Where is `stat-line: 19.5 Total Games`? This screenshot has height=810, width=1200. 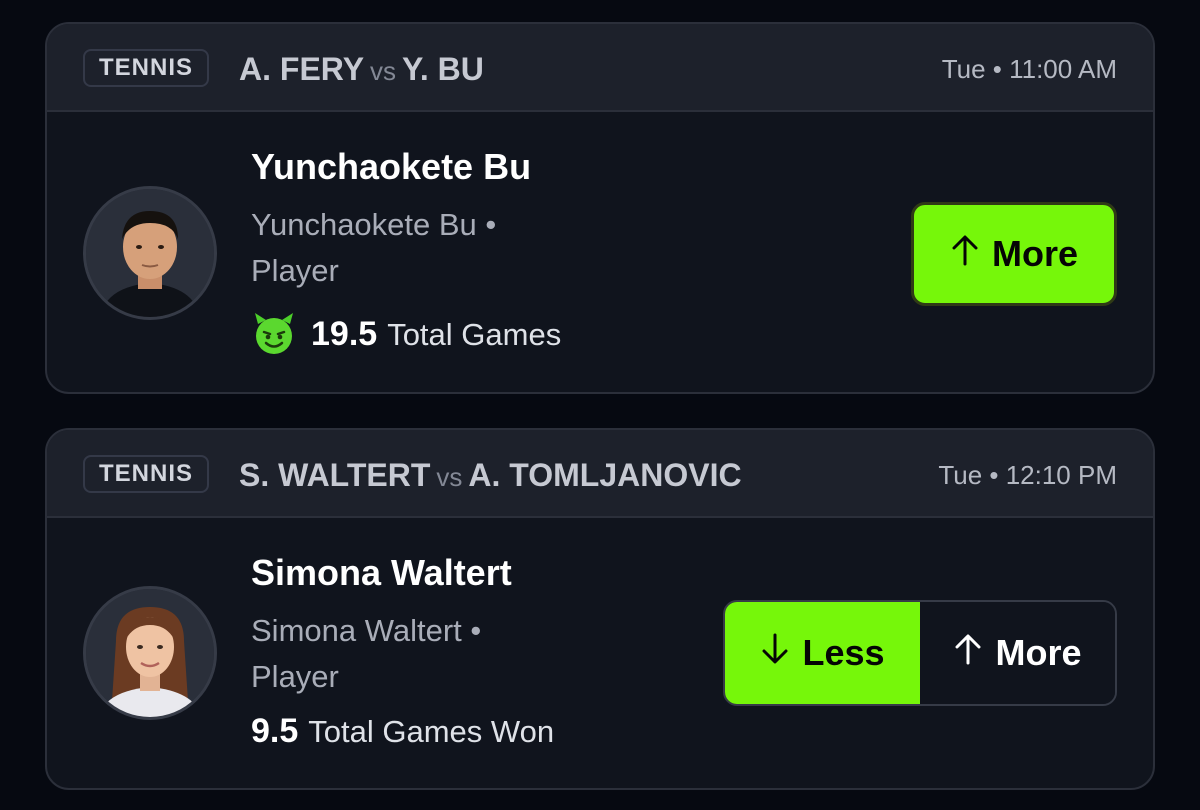
stat-line: 19.5 Total Games is located at coordinates (406, 337).